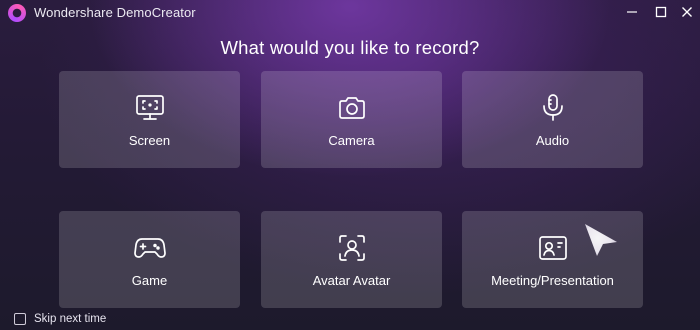  I want to click on record-avatar-button: Avatar Avatar, so click(351, 259).